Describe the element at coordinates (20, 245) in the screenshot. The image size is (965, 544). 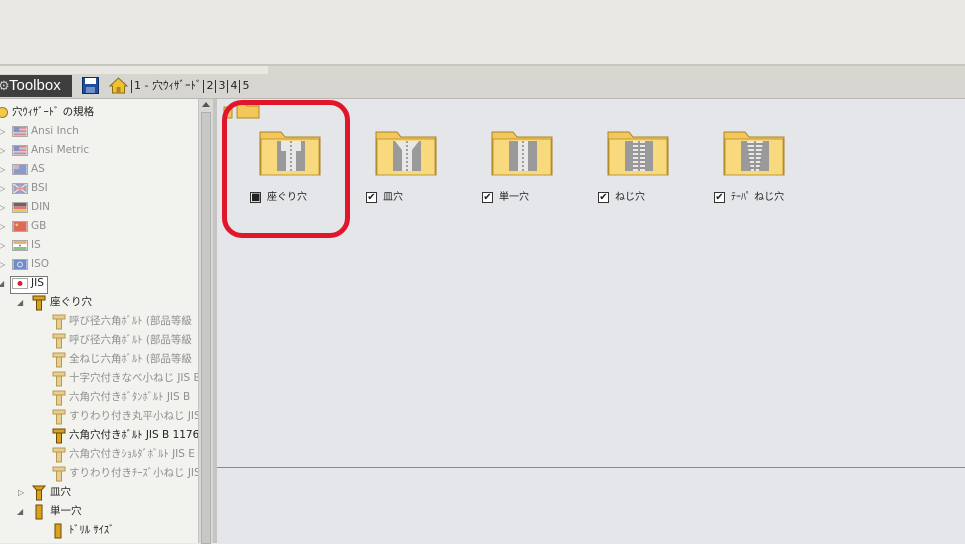
I see `in-flag-icon` at that location.